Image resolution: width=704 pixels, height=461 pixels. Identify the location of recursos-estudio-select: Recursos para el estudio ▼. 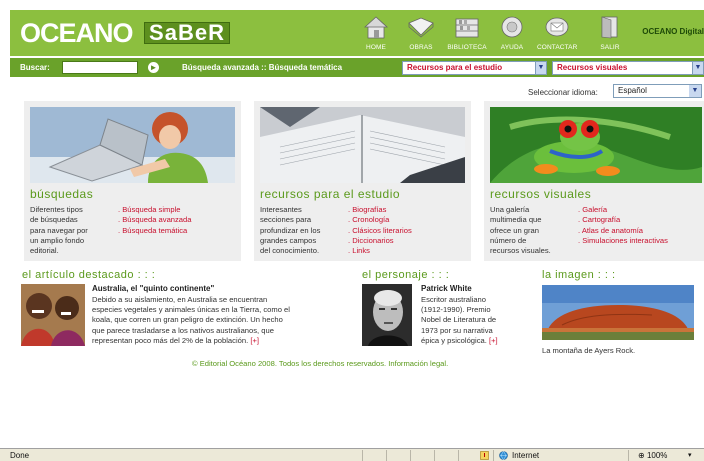
(474, 68).